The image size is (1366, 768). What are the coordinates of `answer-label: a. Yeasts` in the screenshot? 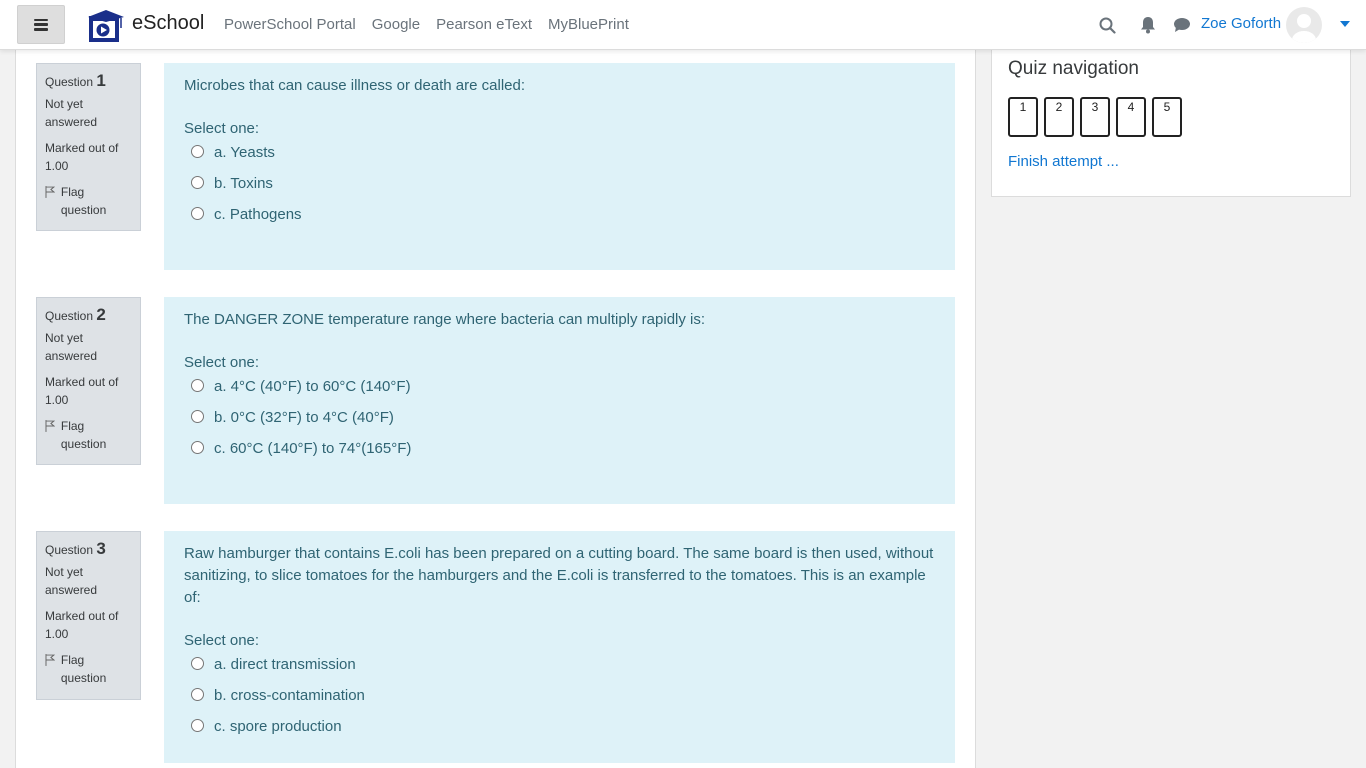 It's located at (244, 152).